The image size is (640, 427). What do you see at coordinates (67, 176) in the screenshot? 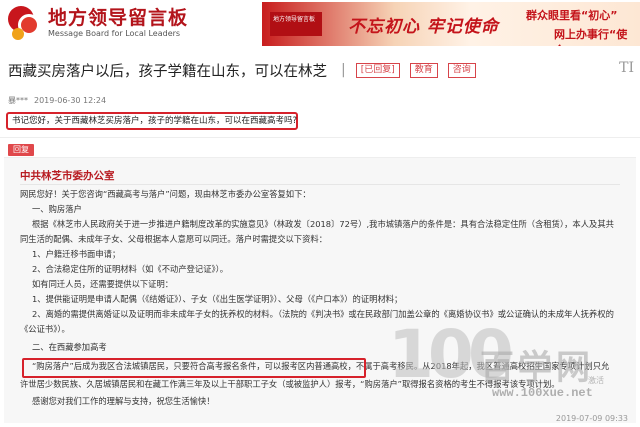
I see `reply-org: 中共林芝市委办公室` at bounding box center [67, 176].